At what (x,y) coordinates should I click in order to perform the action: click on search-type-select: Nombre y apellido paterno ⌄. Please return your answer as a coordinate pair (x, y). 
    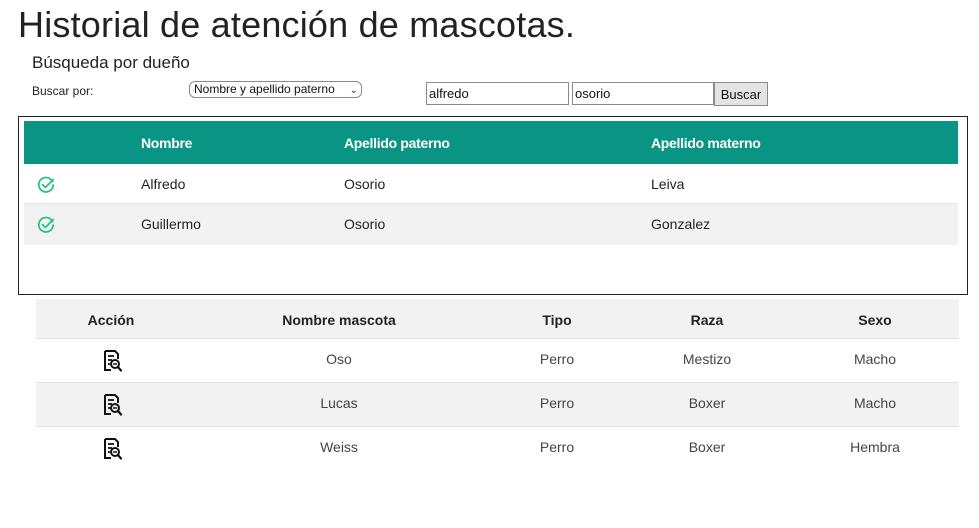
    Looking at the image, I should click on (275, 89).